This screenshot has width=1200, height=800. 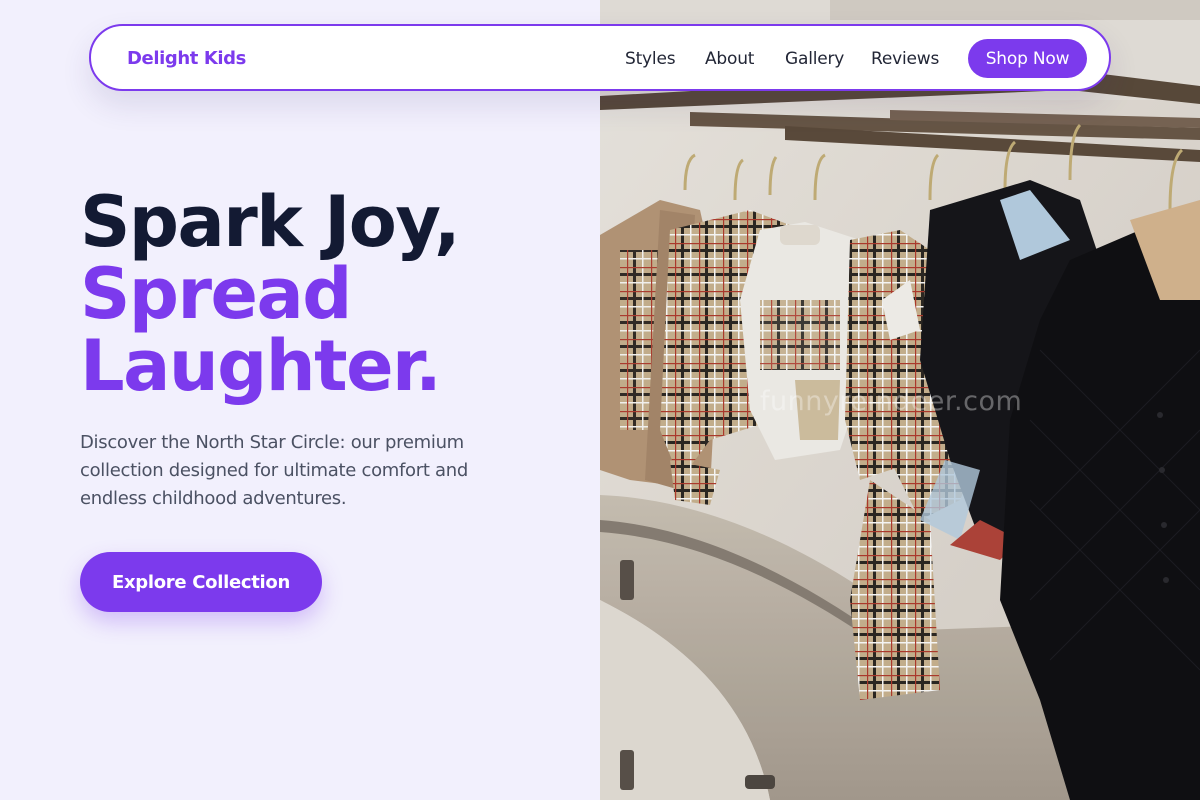 What do you see at coordinates (650, 59) in the screenshot?
I see `nav-link-styles: Styles` at bounding box center [650, 59].